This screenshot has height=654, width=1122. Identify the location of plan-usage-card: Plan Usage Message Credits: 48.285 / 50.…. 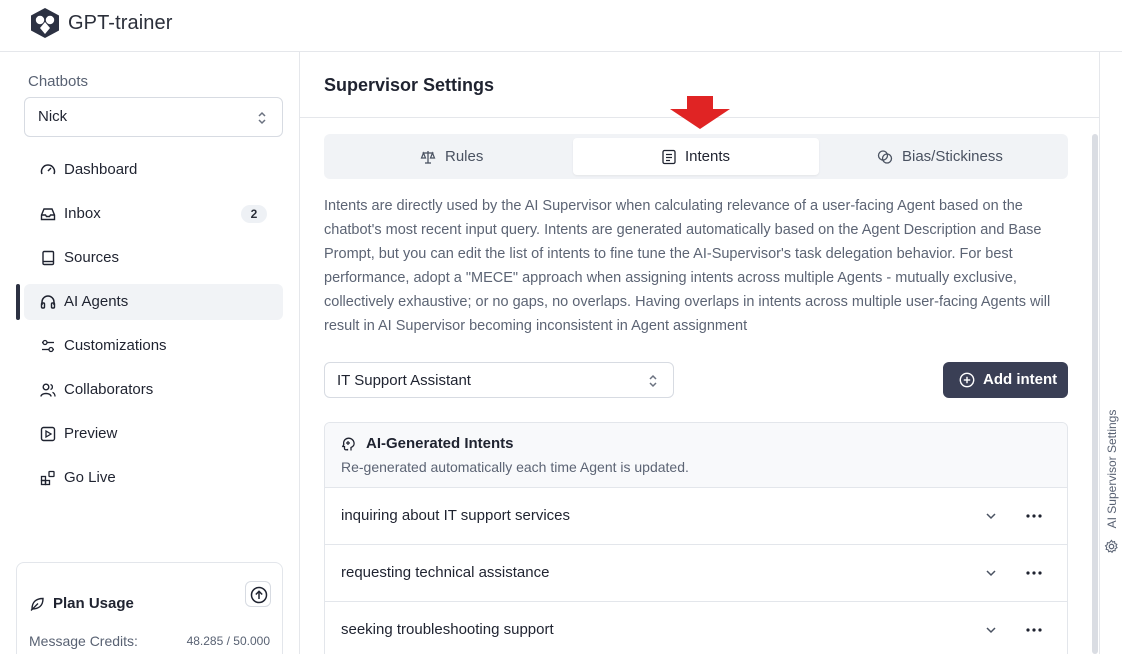
(149, 608).